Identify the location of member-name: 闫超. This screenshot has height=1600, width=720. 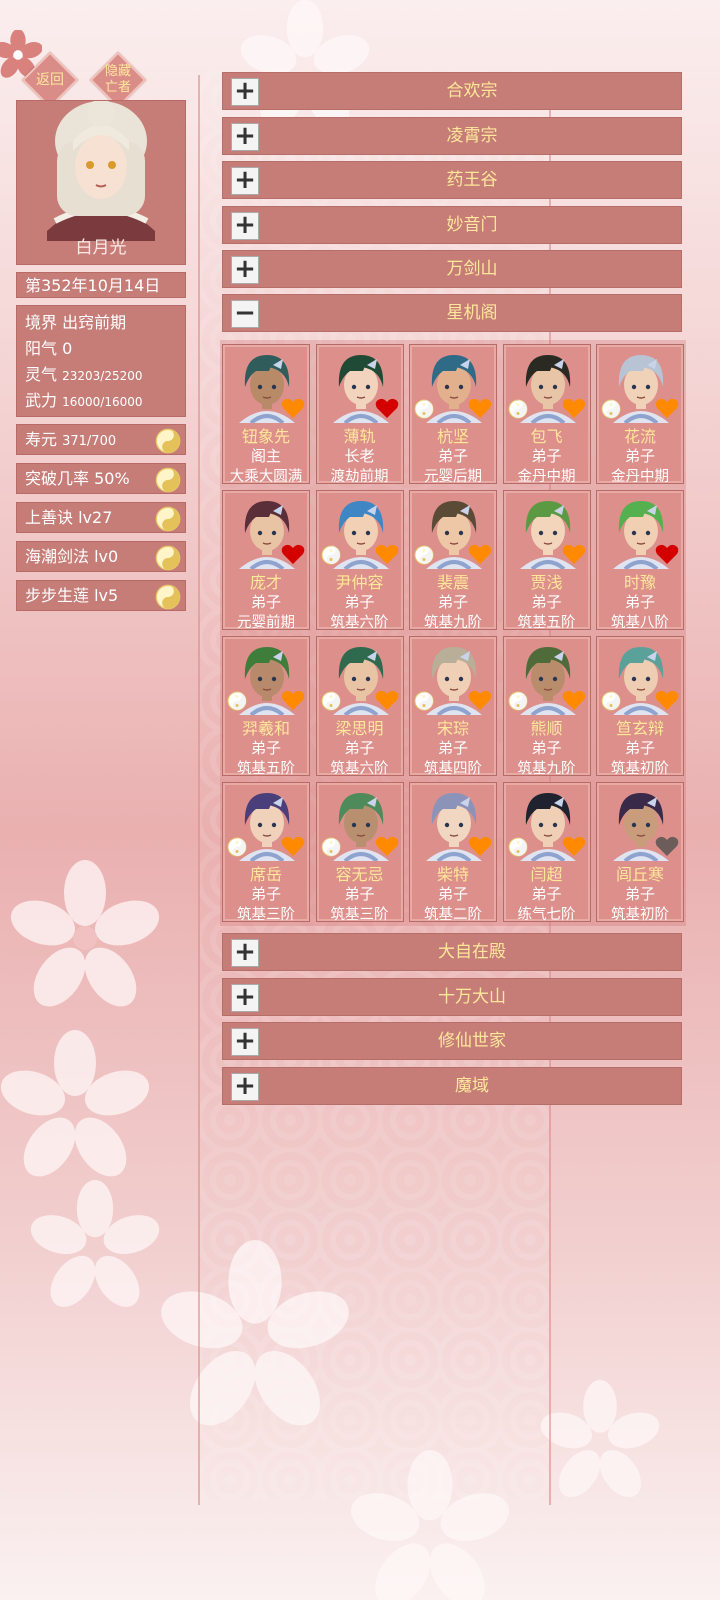
(546, 874).